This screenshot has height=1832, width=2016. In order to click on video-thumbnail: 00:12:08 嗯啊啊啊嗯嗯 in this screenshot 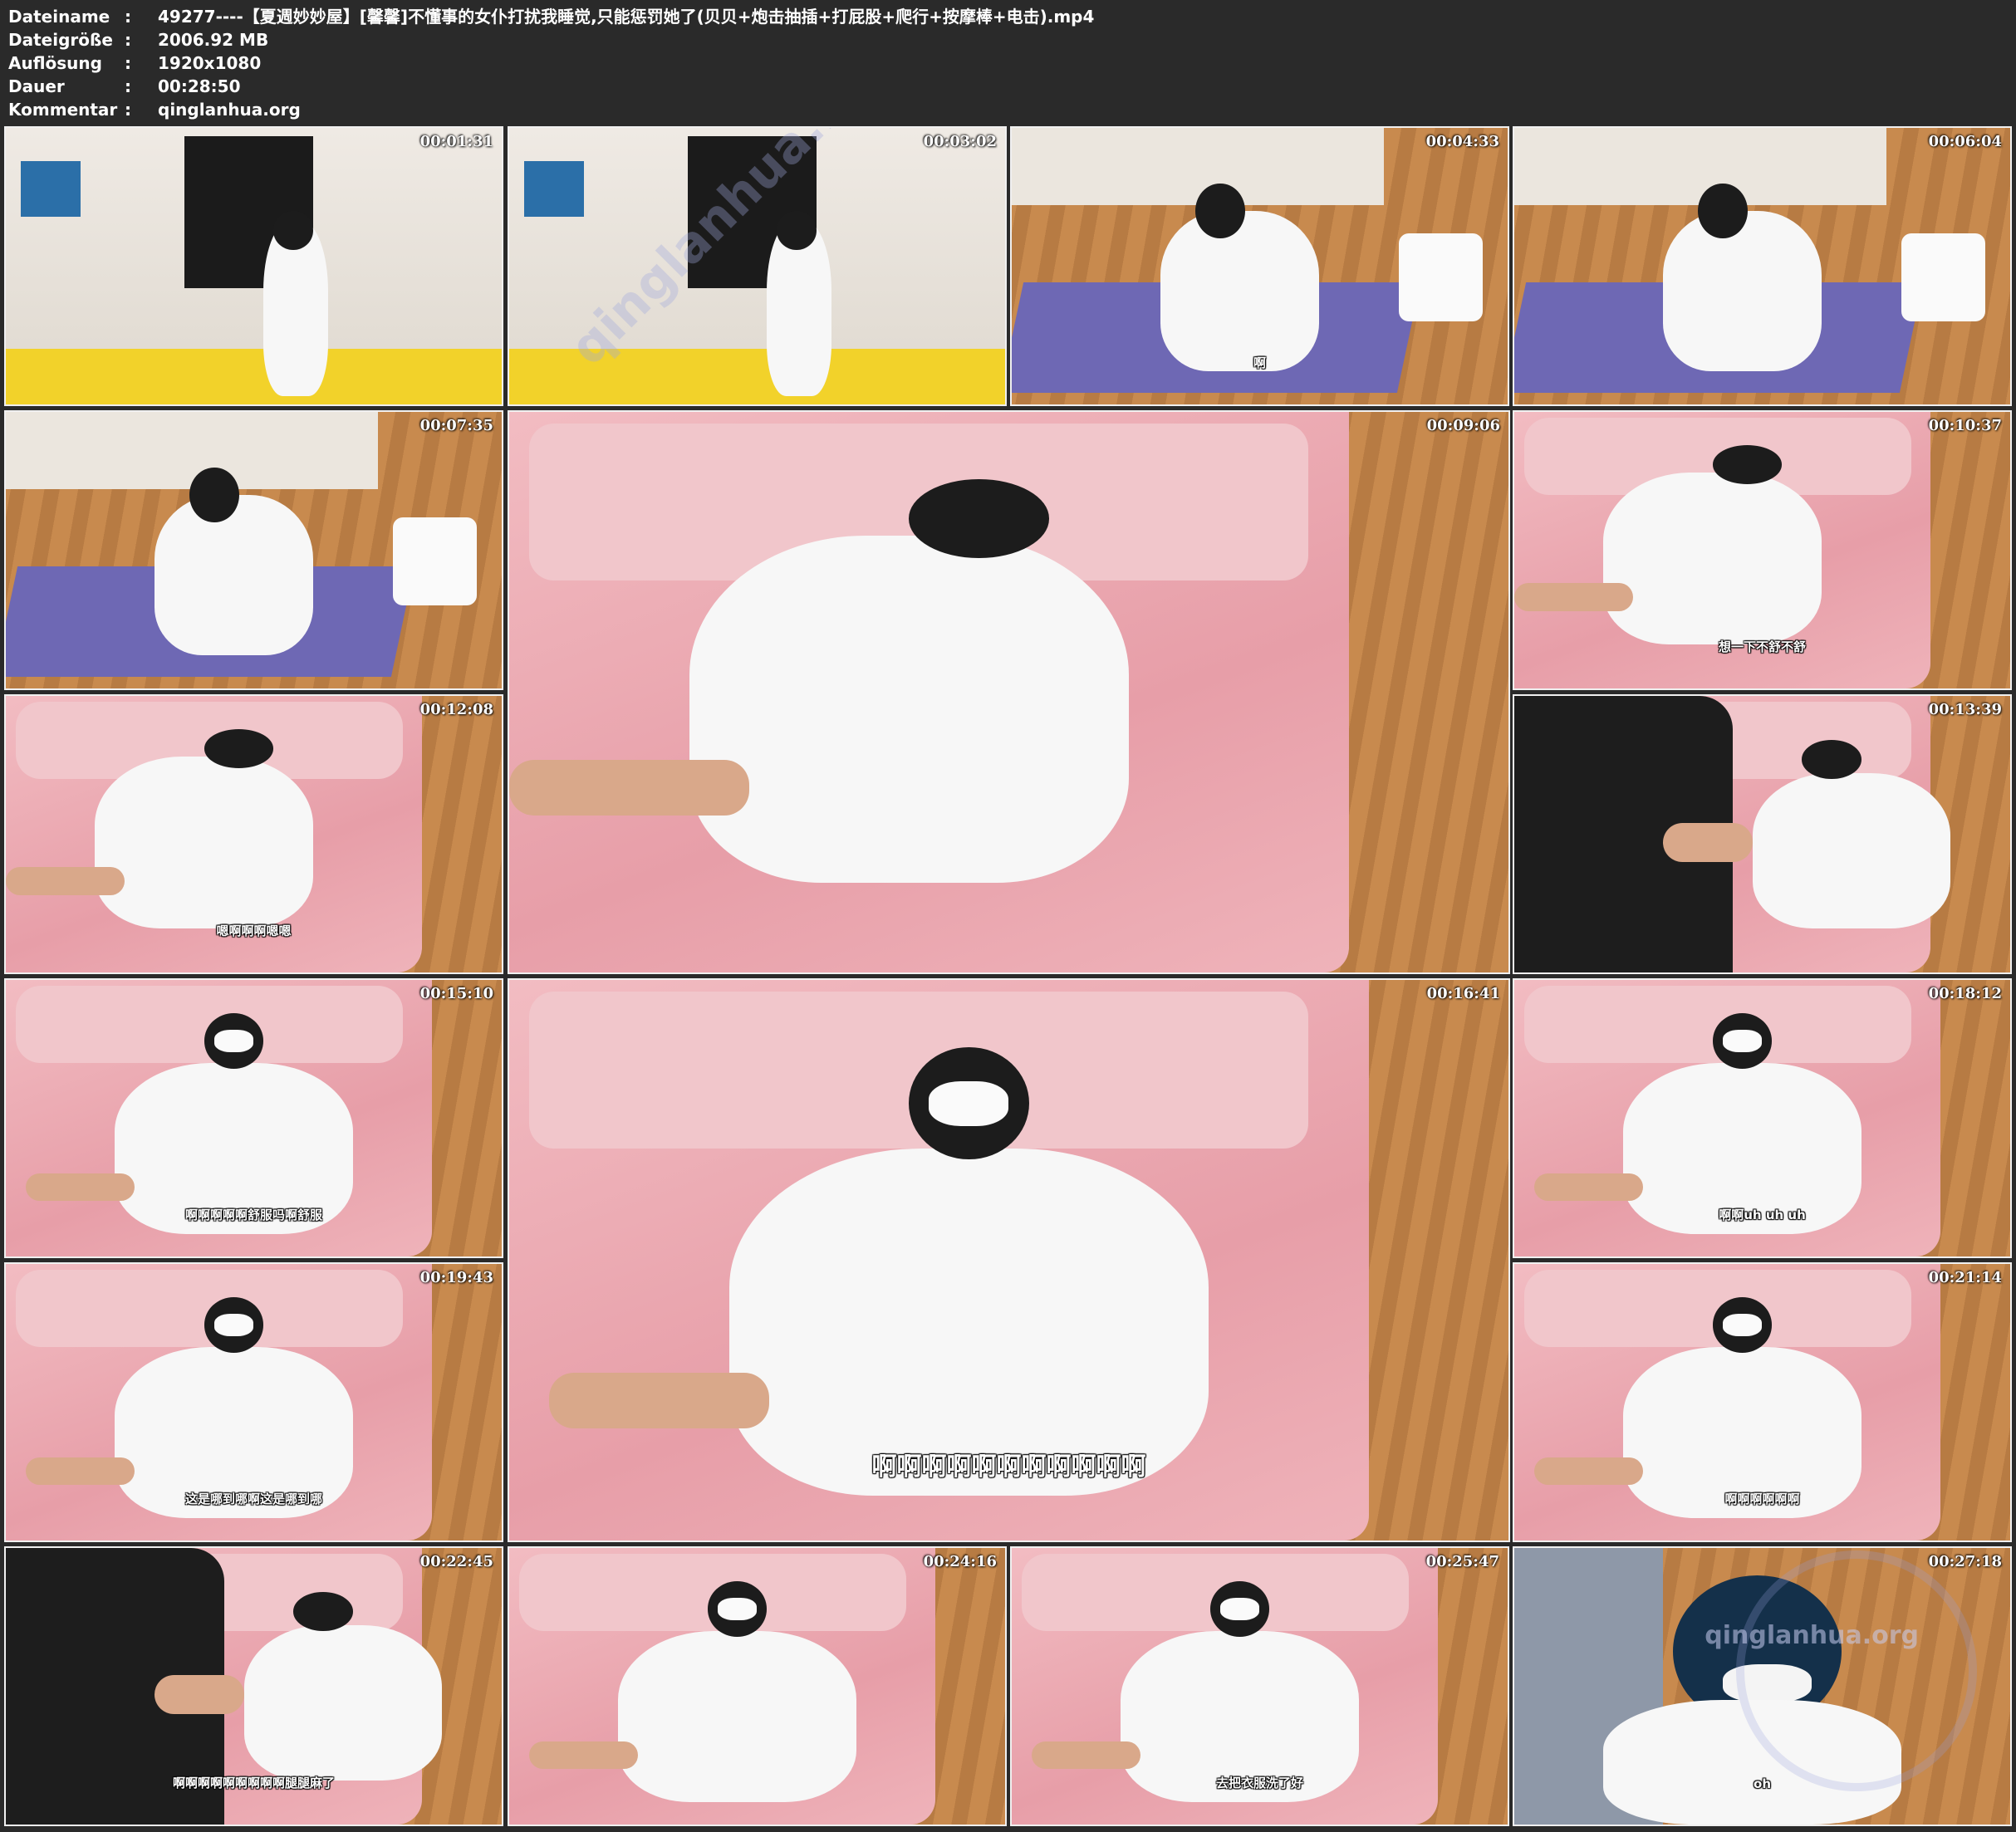, I will do `click(254, 834)`.